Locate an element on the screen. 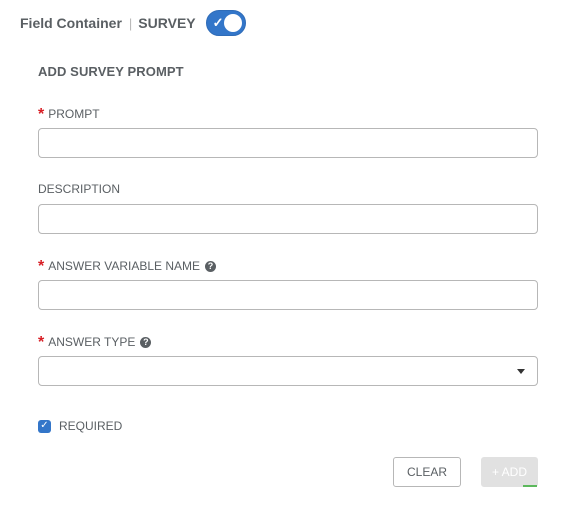  survey-toggle: ✓ is located at coordinates (225, 23).